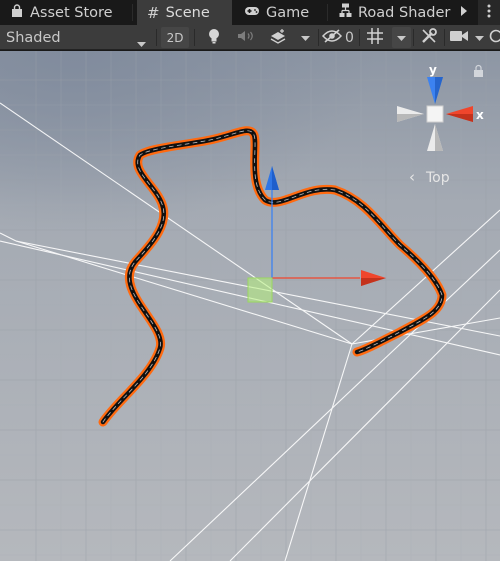  I want to click on bag-icon, so click(17, 12).